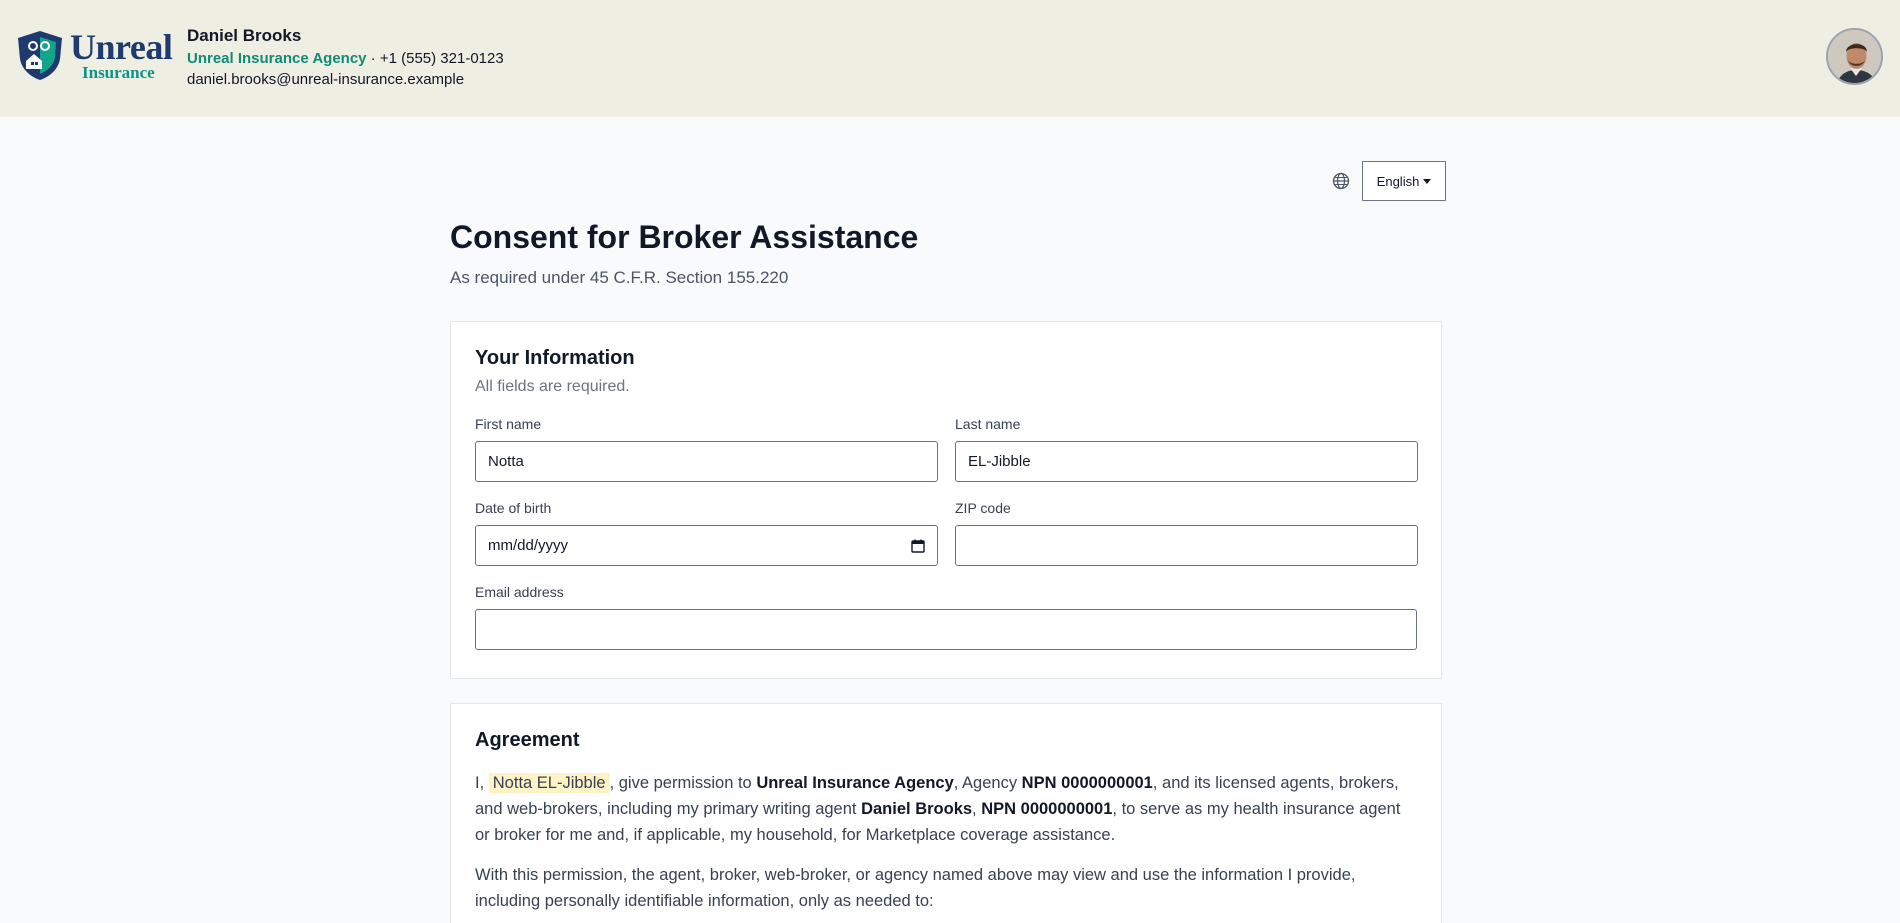  What do you see at coordinates (855, 783) in the screenshot?
I see `agency-name-bold: Unreal Insurance Agency` at bounding box center [855, 783].